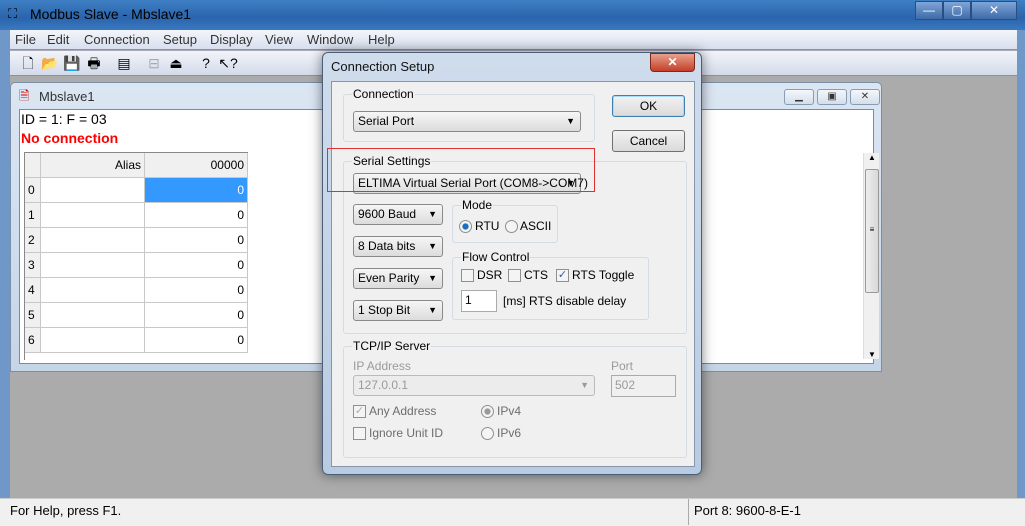 The width and height of the screenshot is (1025, 526). I want to click on status-port: Port 8: 9600-8-E-1, so click(747, 510).